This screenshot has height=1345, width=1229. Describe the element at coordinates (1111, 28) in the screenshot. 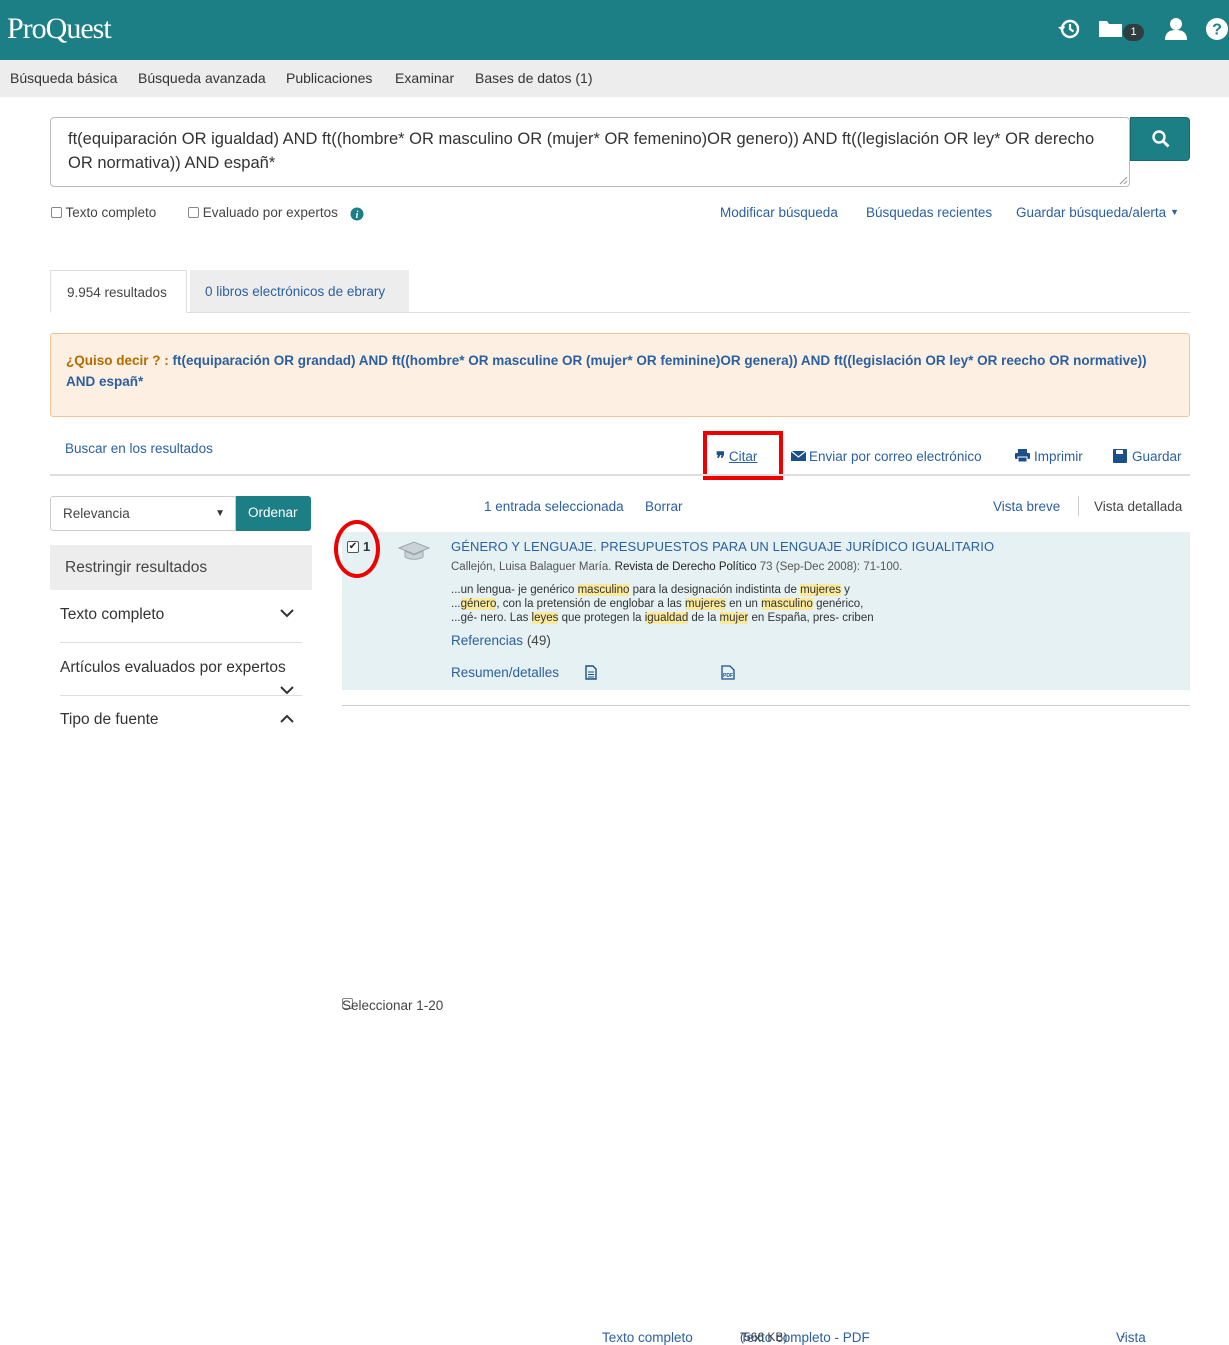

I see `folder-icon` at that location.